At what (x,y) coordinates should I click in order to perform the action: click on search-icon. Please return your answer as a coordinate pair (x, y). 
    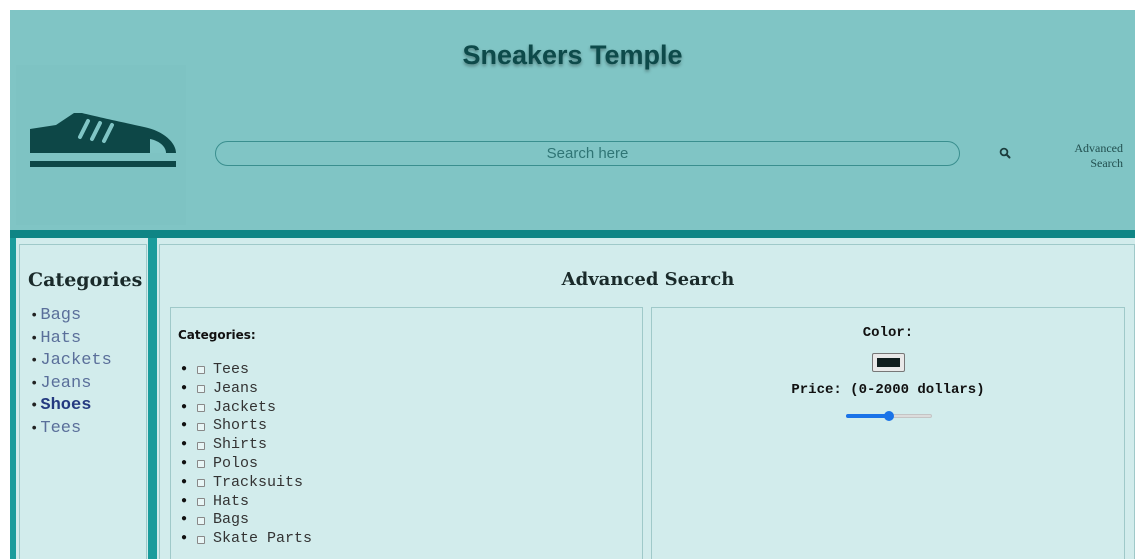
    Looking at the image, I should click on (1005, 152).